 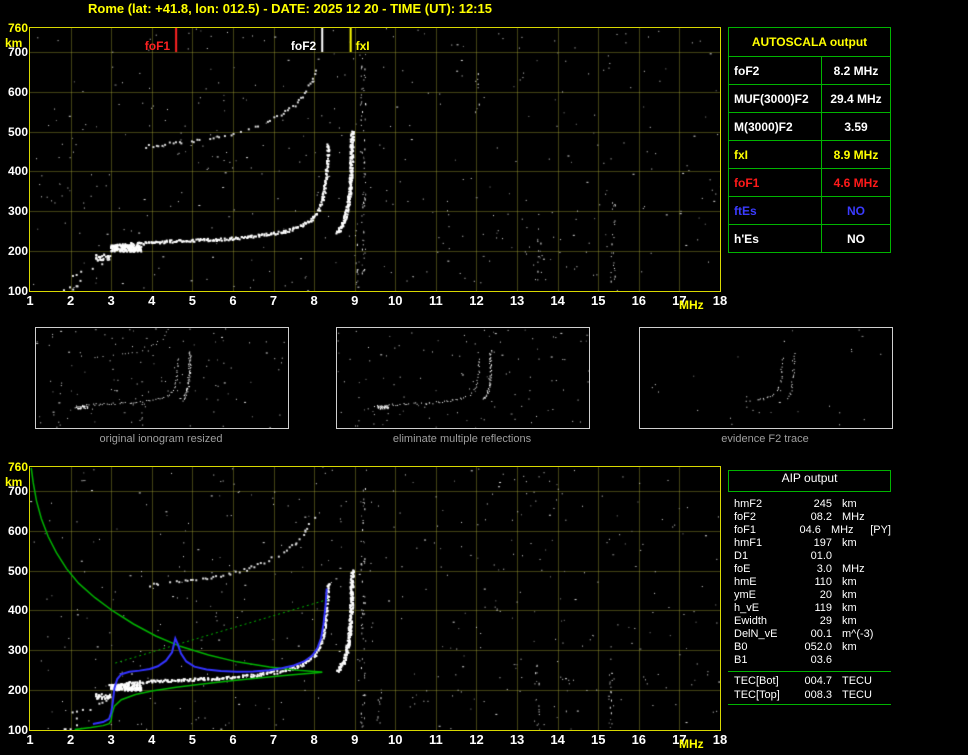 I want to click on autoscala-table-title: AUTOSCALA output, so click(x=809, y=42).